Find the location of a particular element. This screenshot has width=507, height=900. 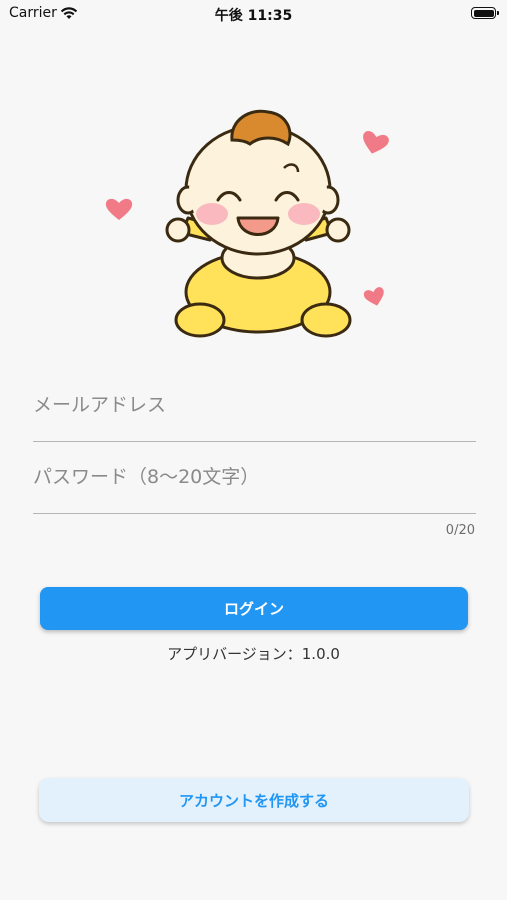

login-button: ログイン is located at coordinates (254, 608).